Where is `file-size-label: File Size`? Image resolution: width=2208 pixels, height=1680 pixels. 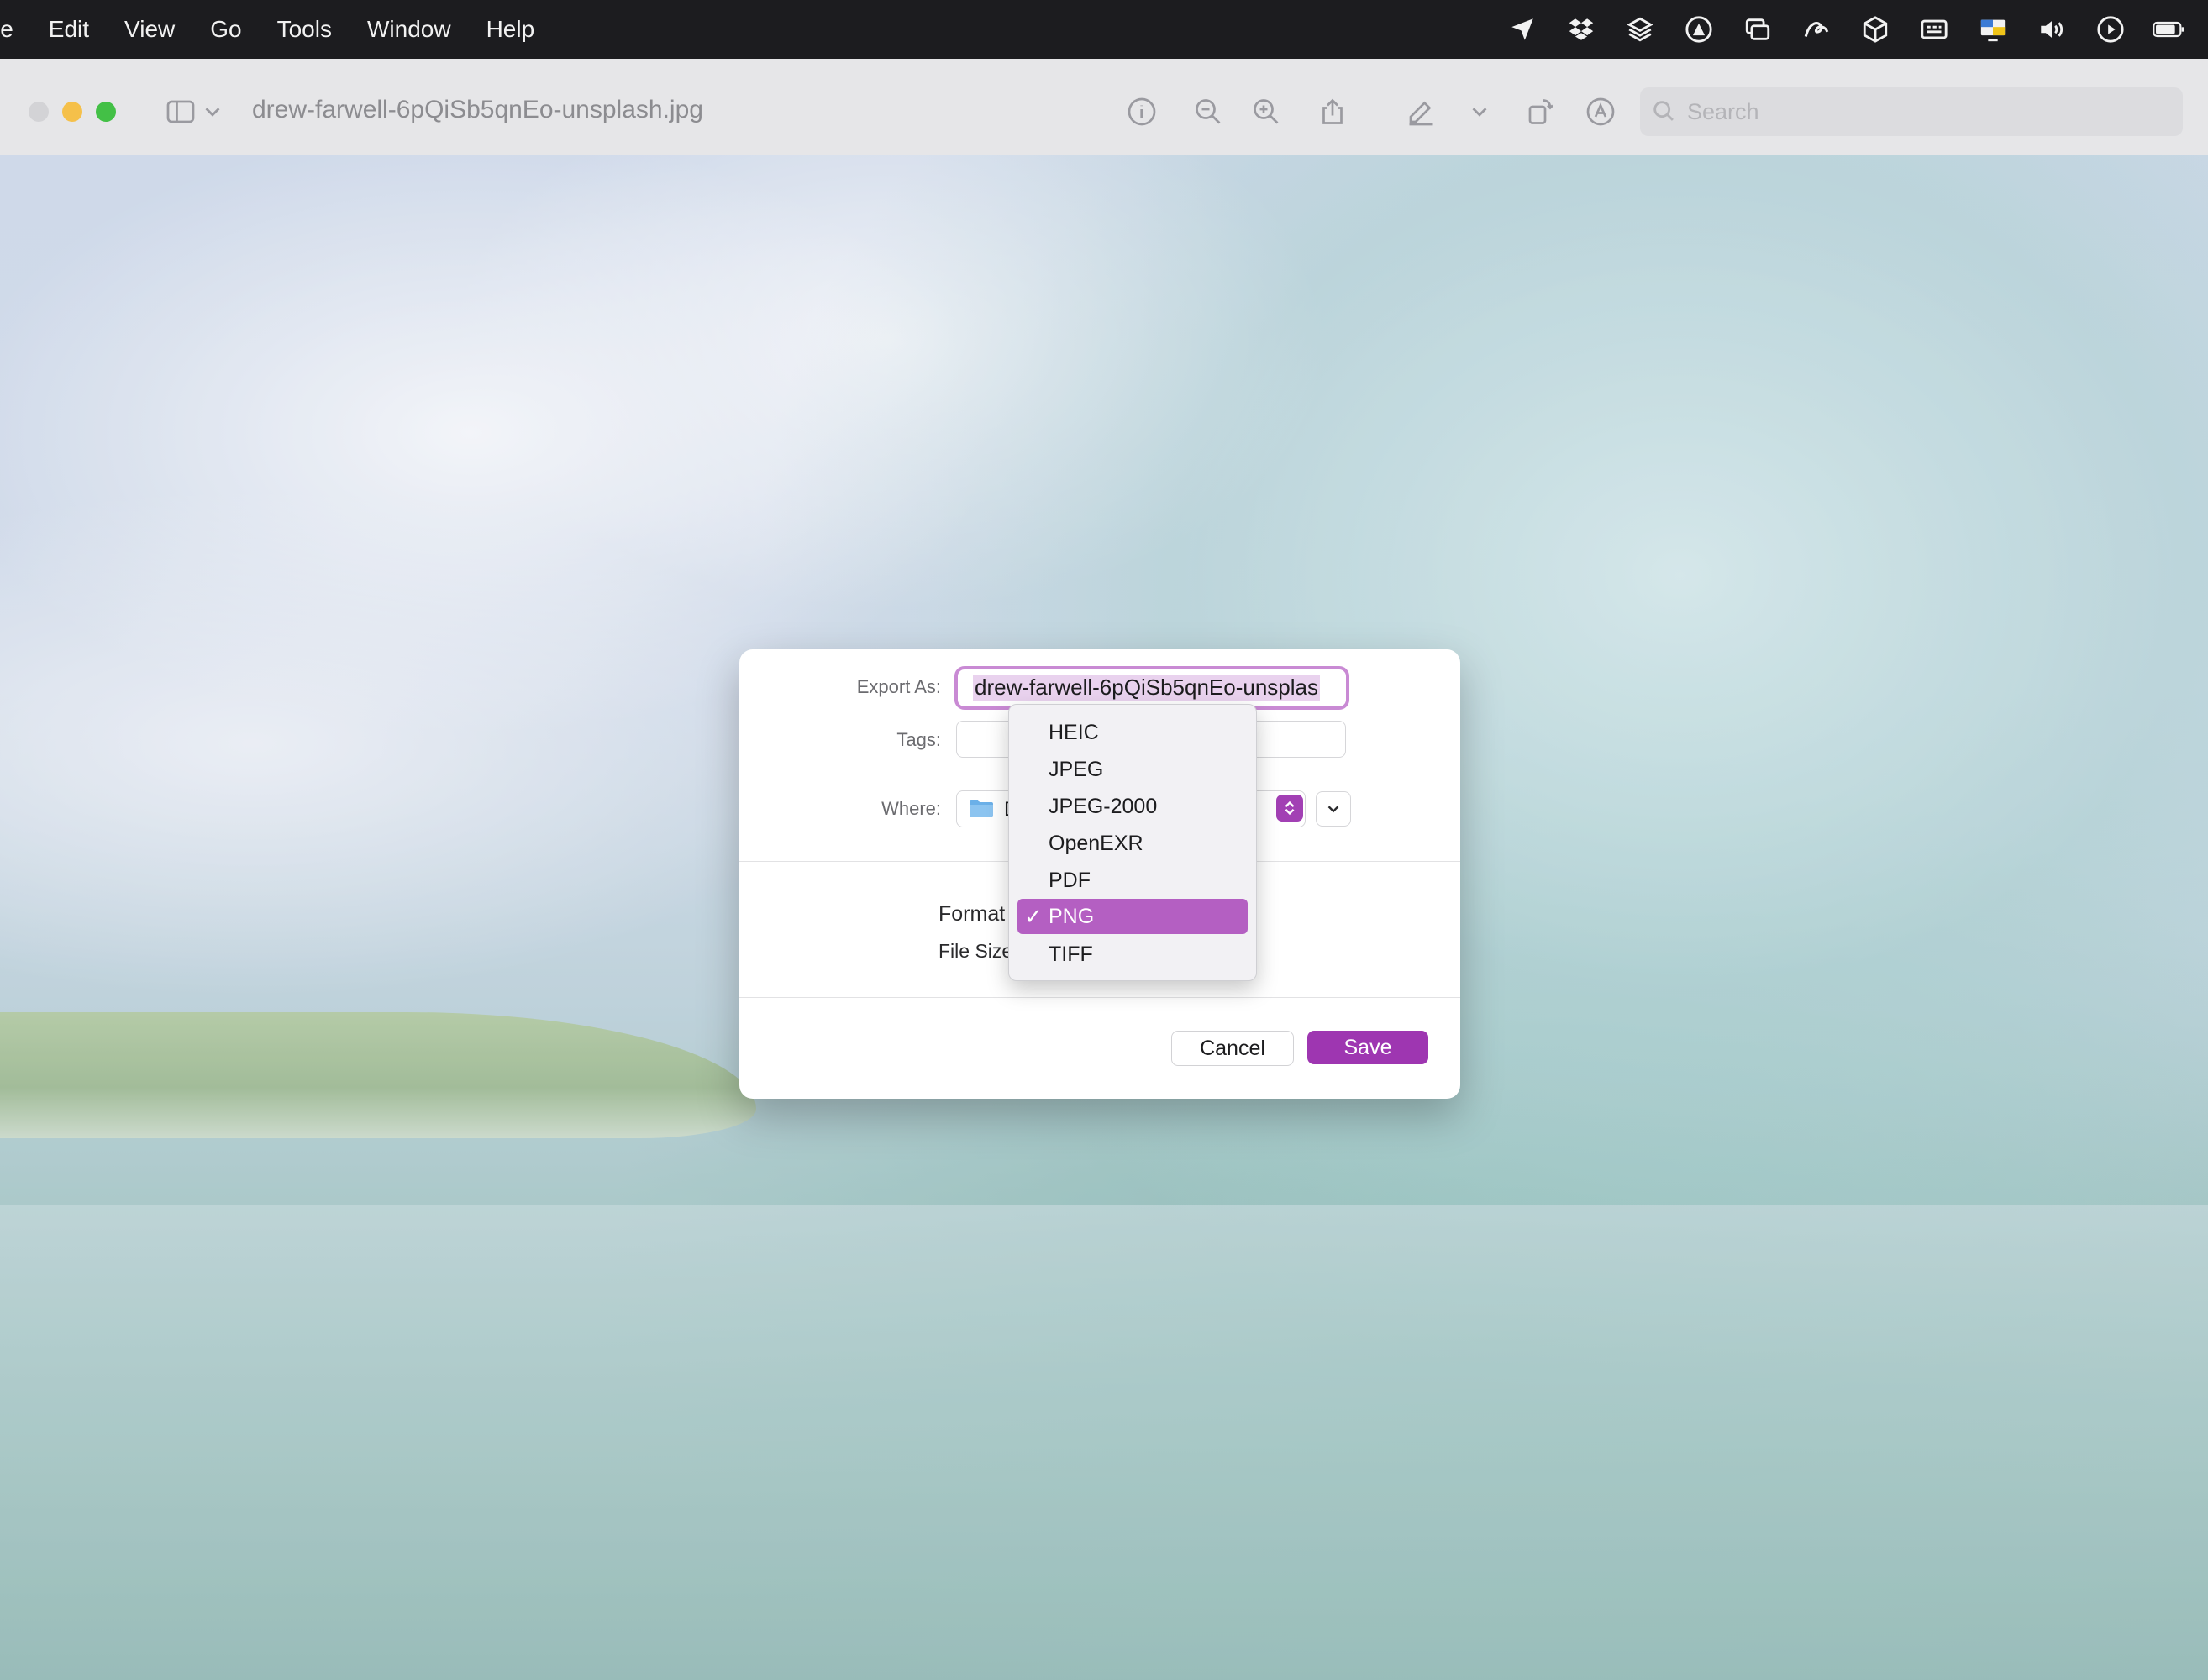
file-size-label: File Size is located at coordinates (976, 951).